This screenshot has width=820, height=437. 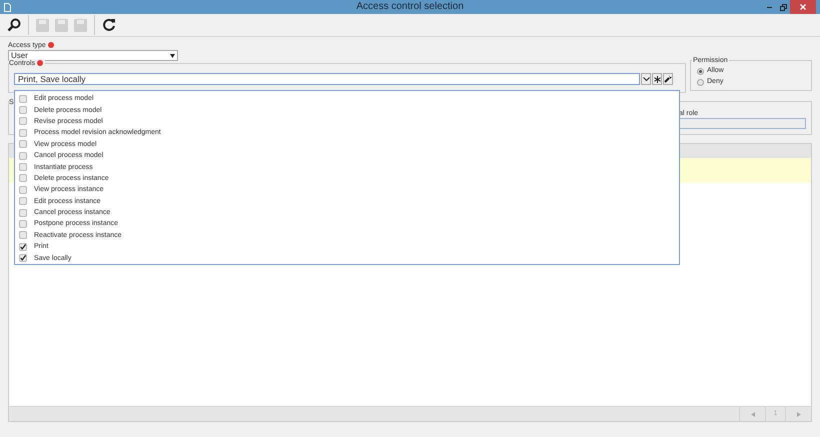 I want to click on chevron-down-icon, so click(x=646, y=79).